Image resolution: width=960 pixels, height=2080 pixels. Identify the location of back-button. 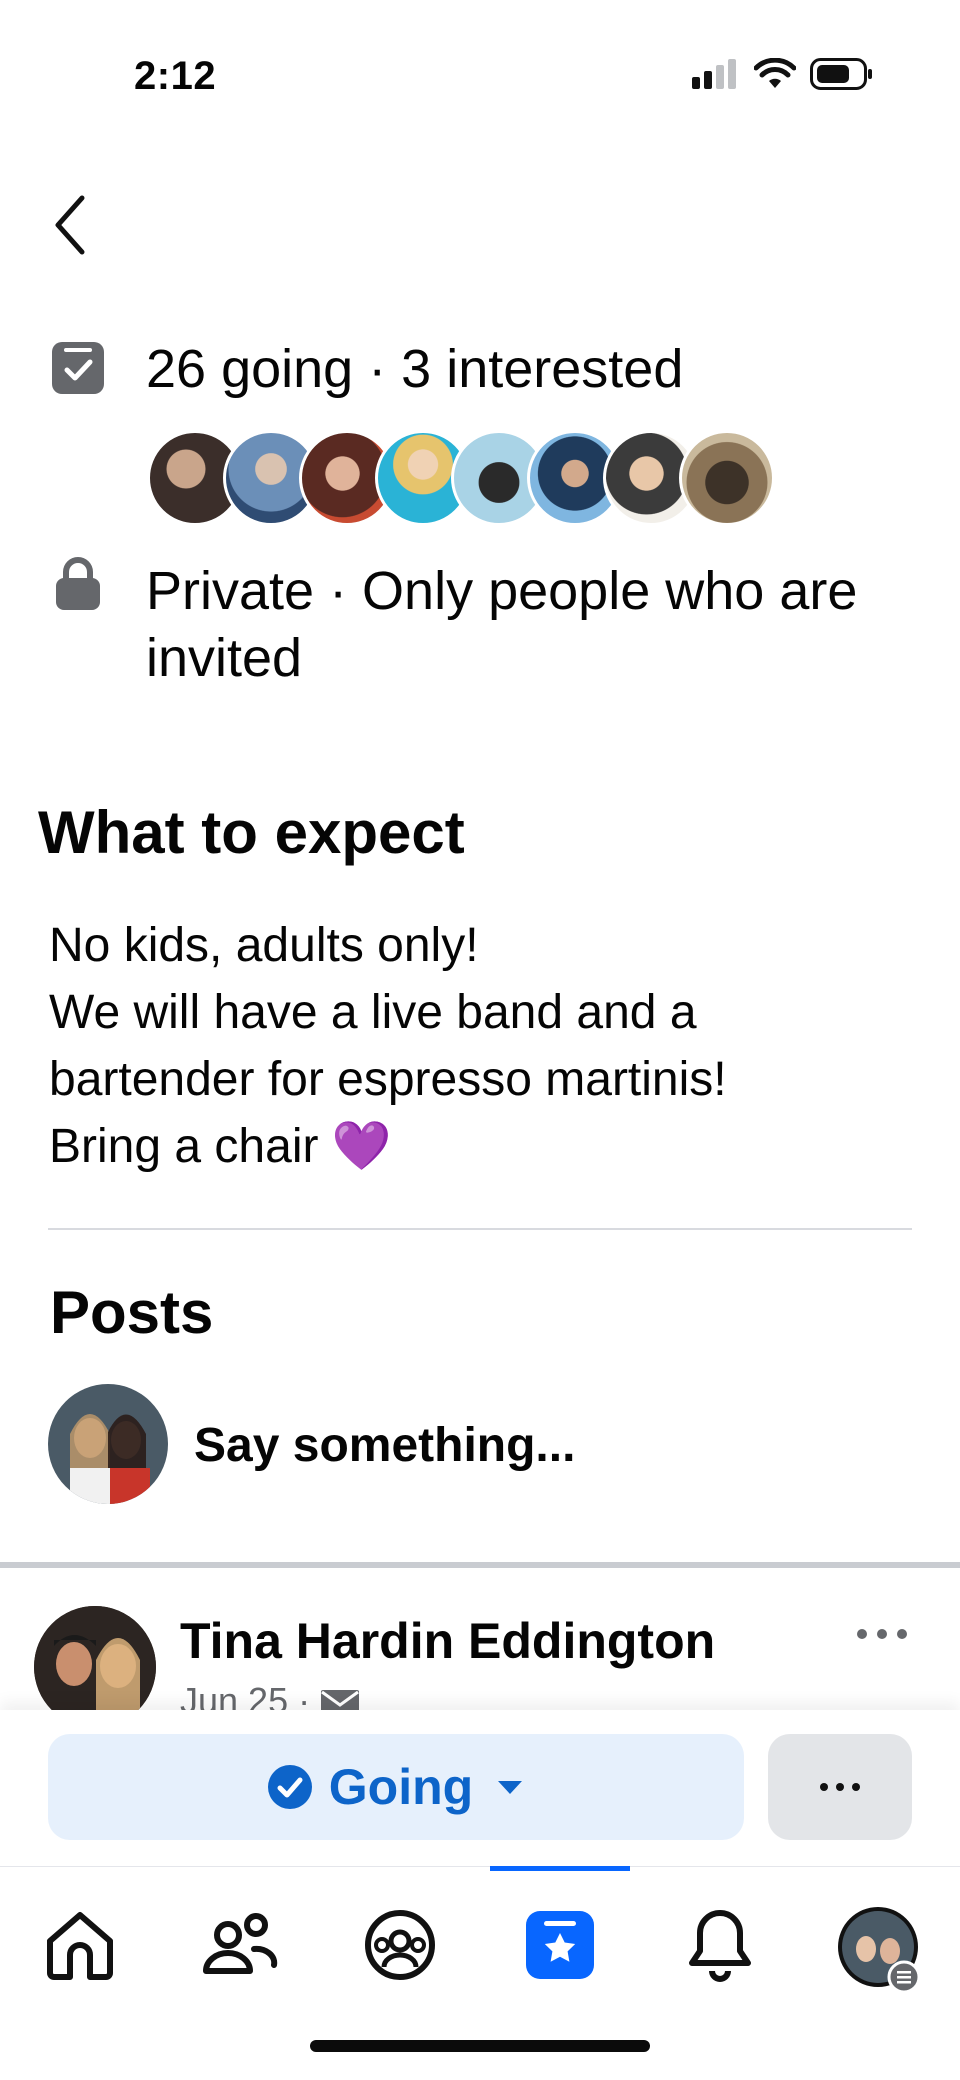
(74, 225).